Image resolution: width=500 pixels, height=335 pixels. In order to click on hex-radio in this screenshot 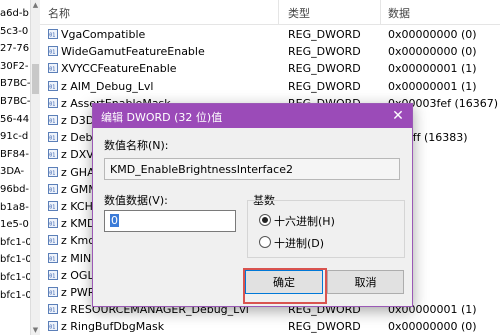, I will do `click(265, 220)`.